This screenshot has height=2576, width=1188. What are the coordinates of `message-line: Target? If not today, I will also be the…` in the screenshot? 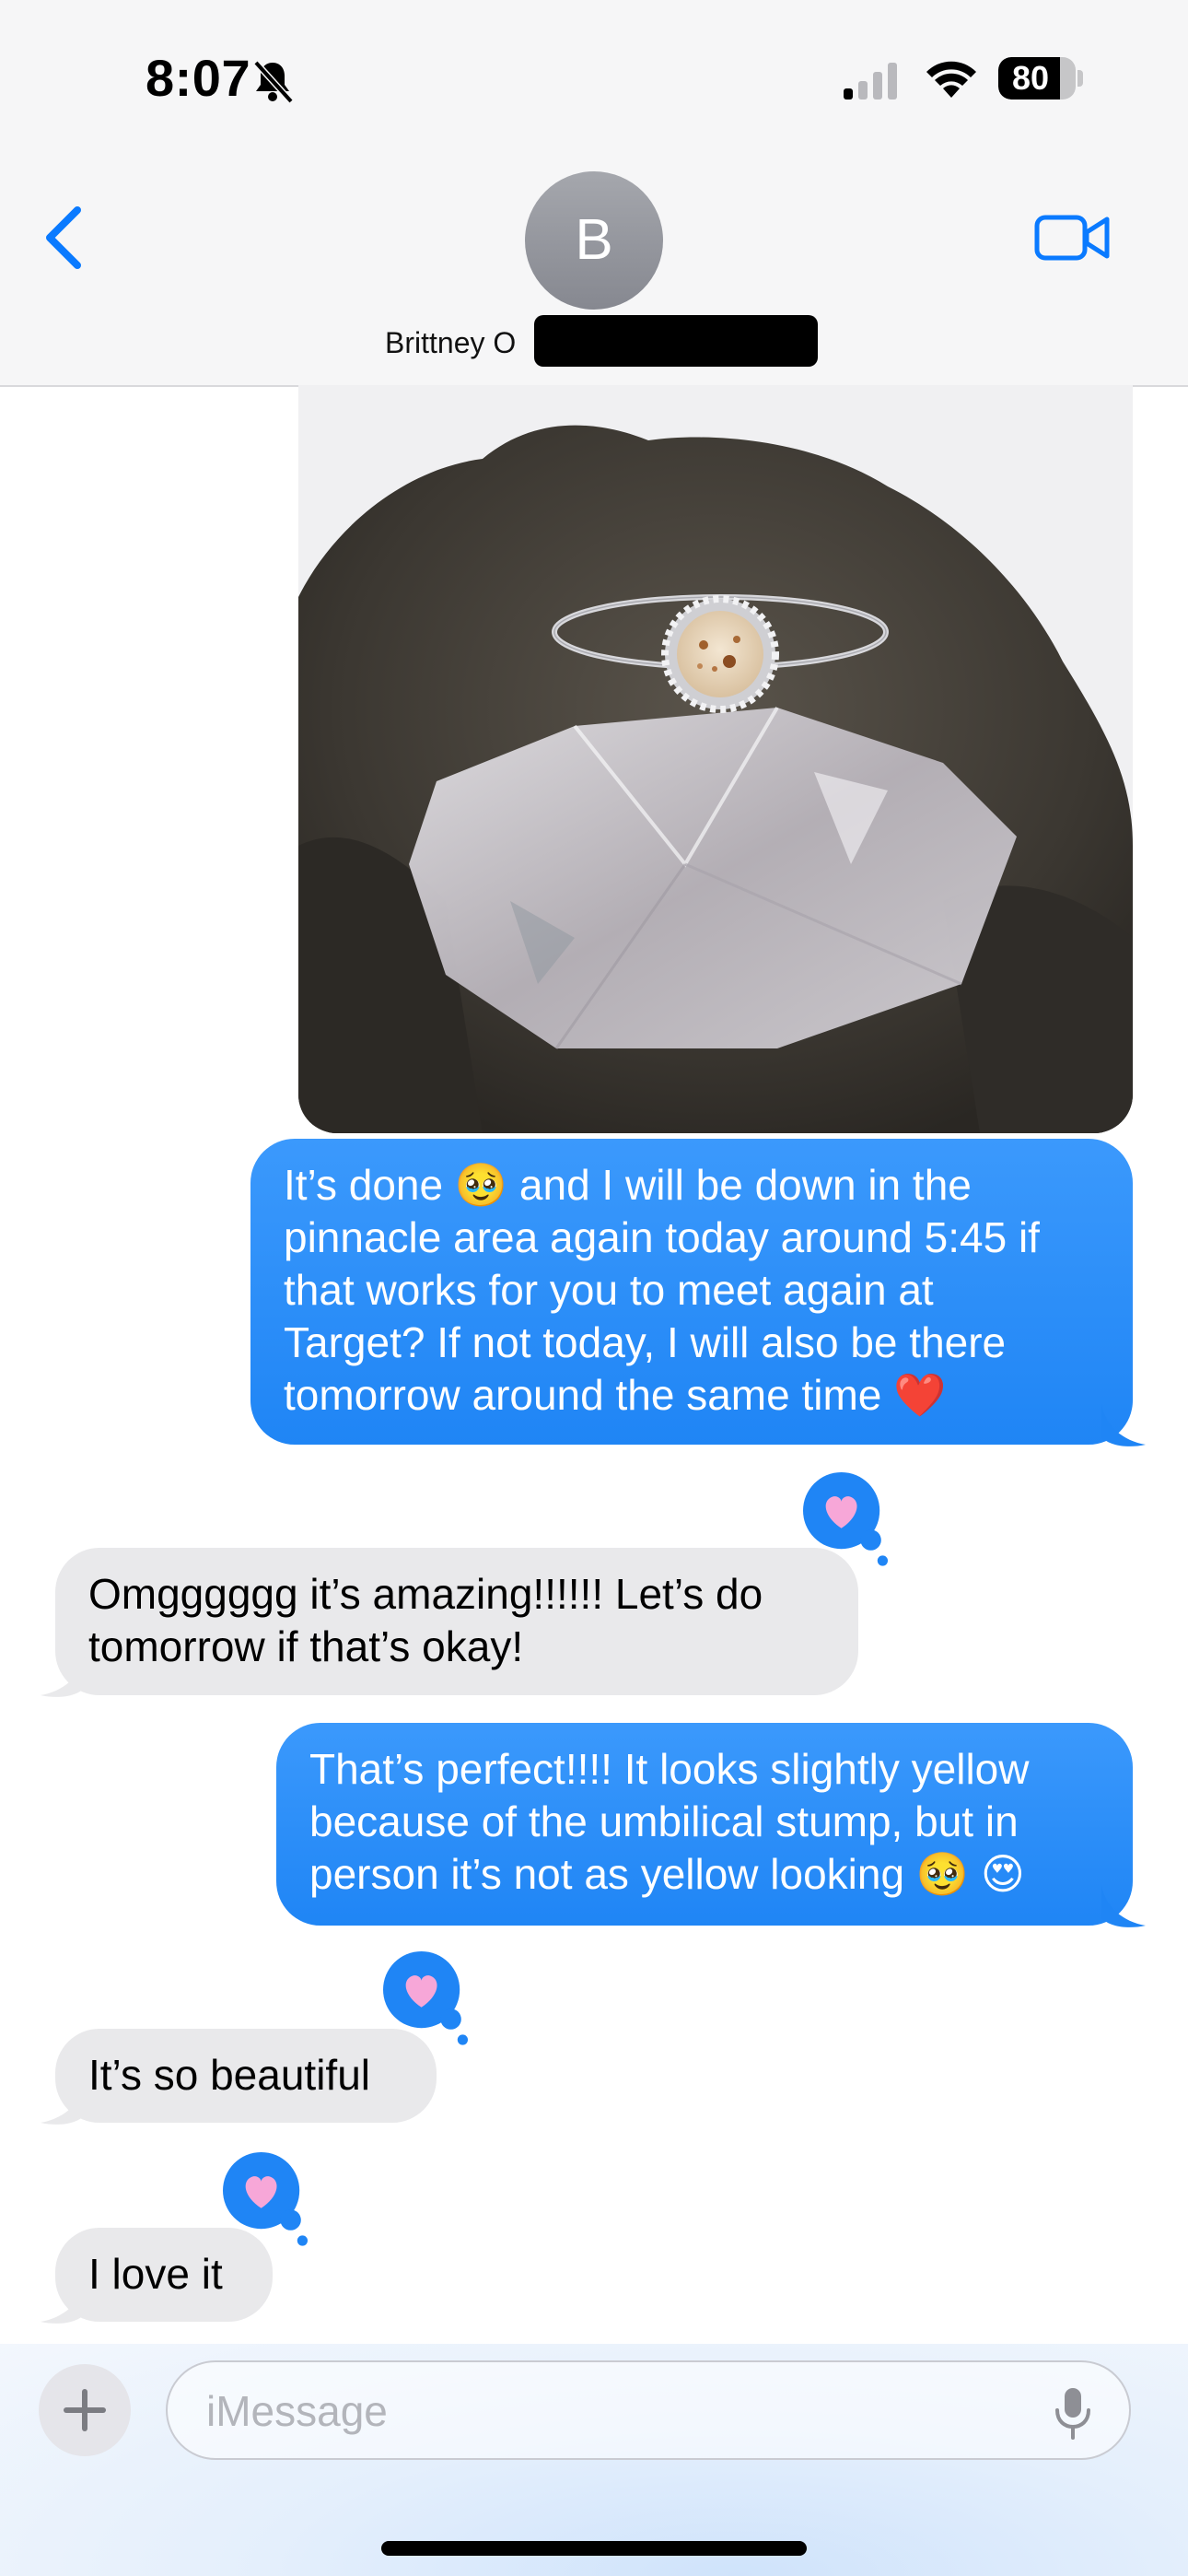 It's located at (645, 1342).